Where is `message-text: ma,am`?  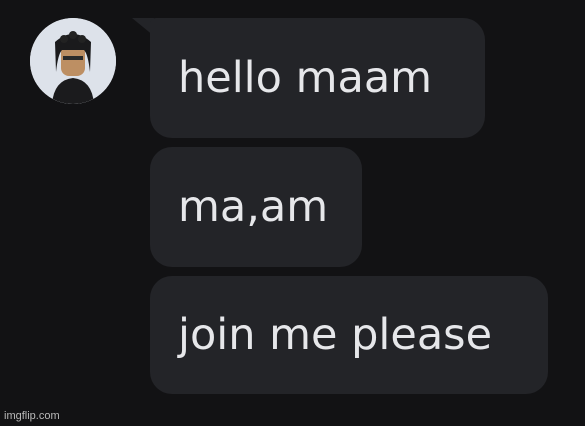 message-text: ma,am is located at coordinates (253, 206).